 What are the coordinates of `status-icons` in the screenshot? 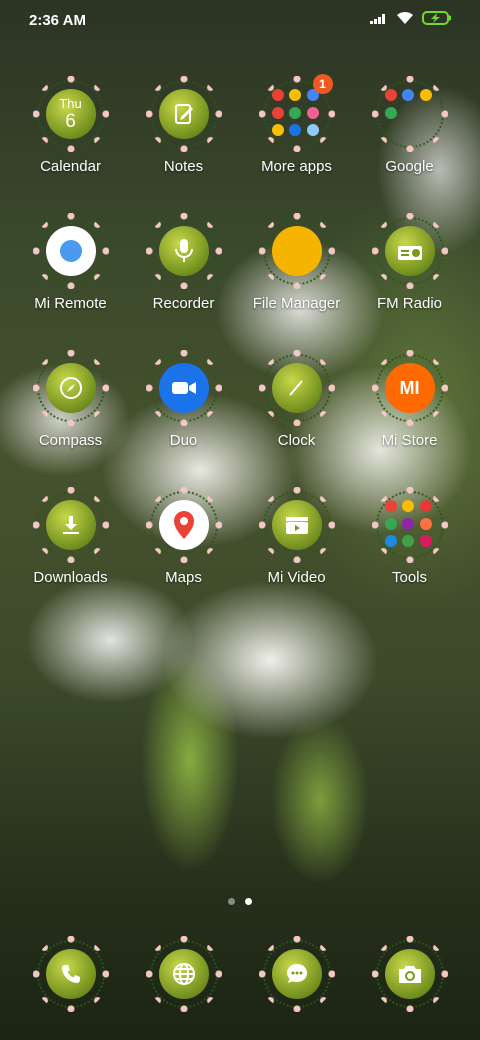 It's located at (411, 18).